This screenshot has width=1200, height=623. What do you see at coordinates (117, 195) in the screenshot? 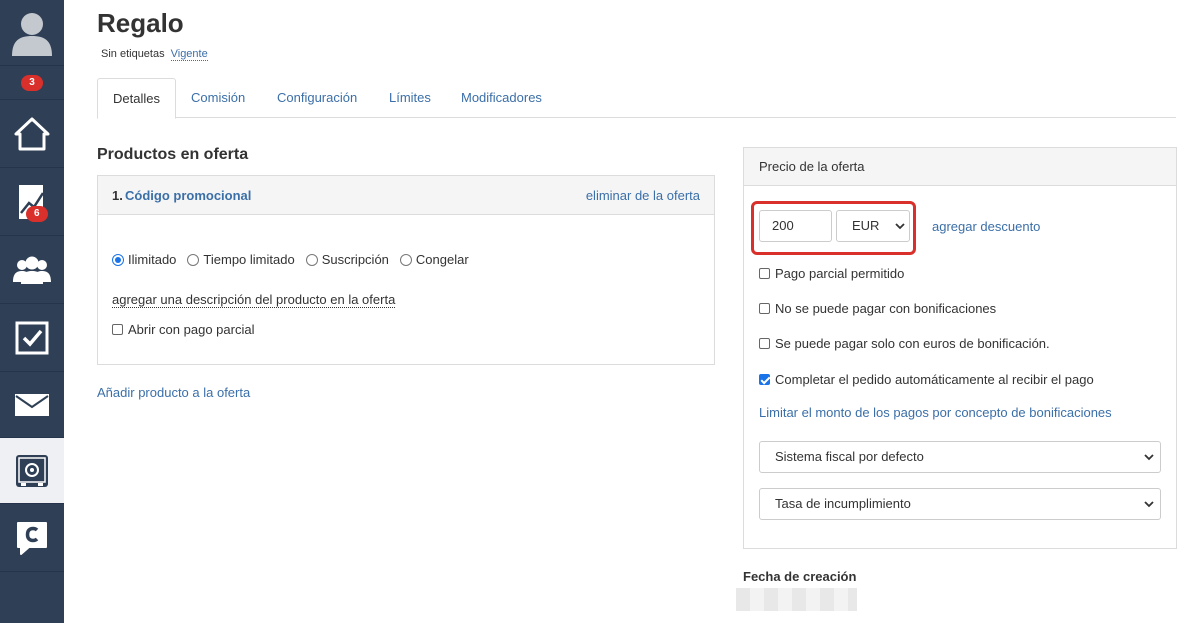
I see `product-number: 1.` at bounding box center [117, 195].